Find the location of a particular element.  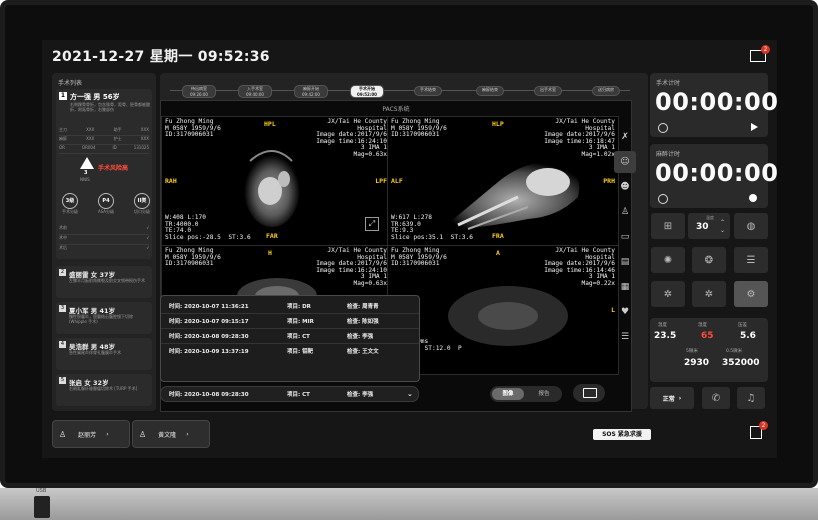

check-label: 术前 is located at coordinates (63, 227).